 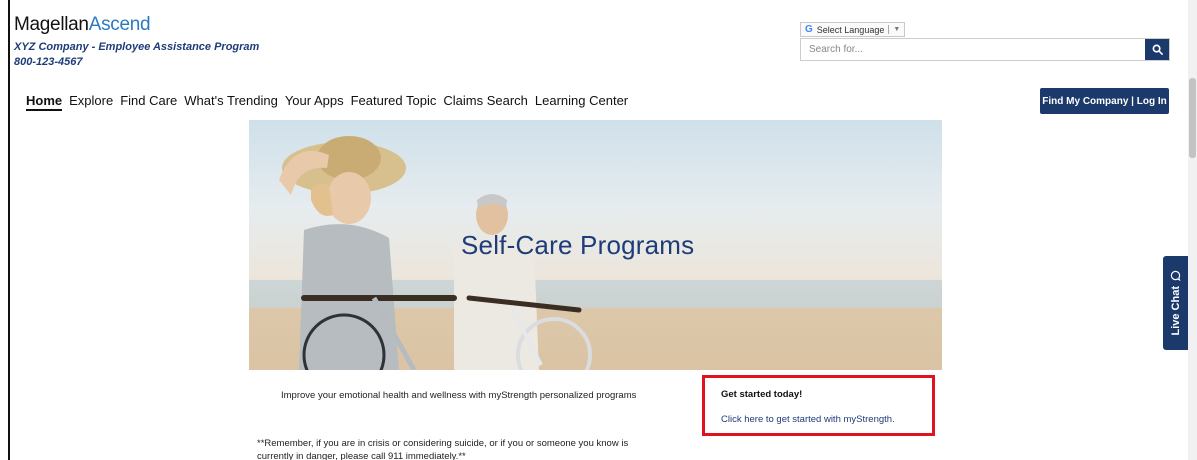 I want to click on nav-learning-center: Learning Center, so click(x=581, y=102).